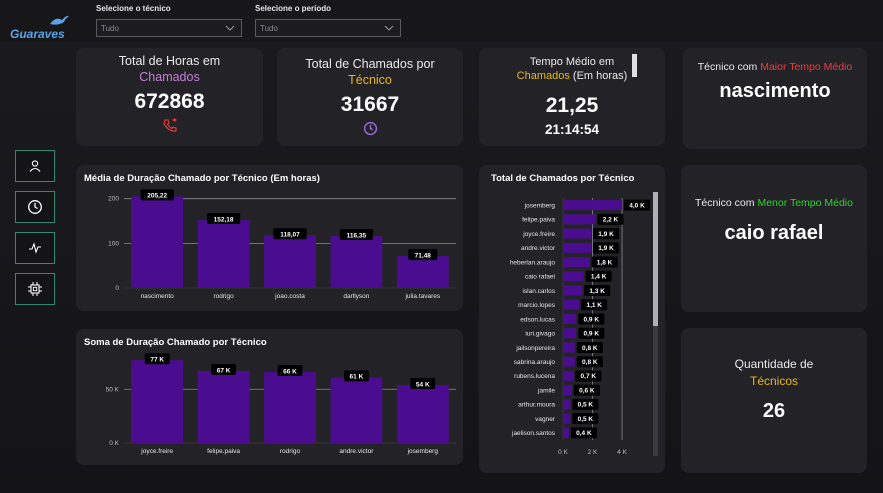  What do you see at coordinates (35, 207) in the screenshot?
I see `nav-button-clock` at bounding box center [35, 207].